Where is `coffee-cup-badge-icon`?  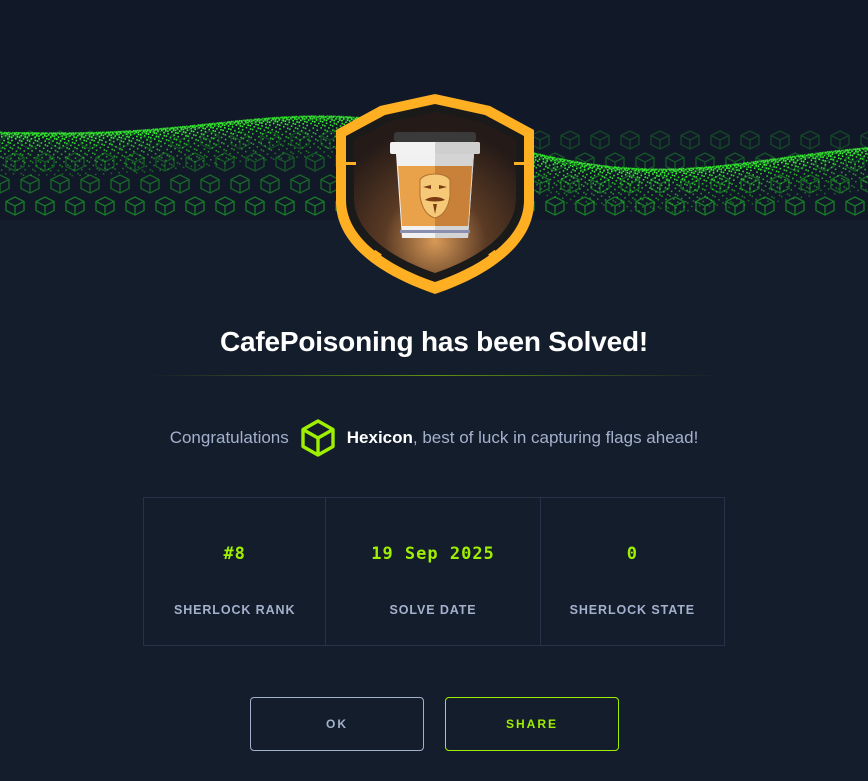 coffee-cup-badge-icon is located at coordinates (435, 194).